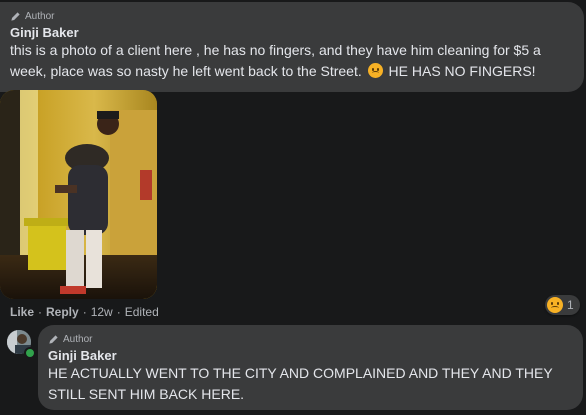  What do you see at coordinates (62, 312) in the screenshot?
I see `reply-link: Reply` at bounding box center [62, 312].